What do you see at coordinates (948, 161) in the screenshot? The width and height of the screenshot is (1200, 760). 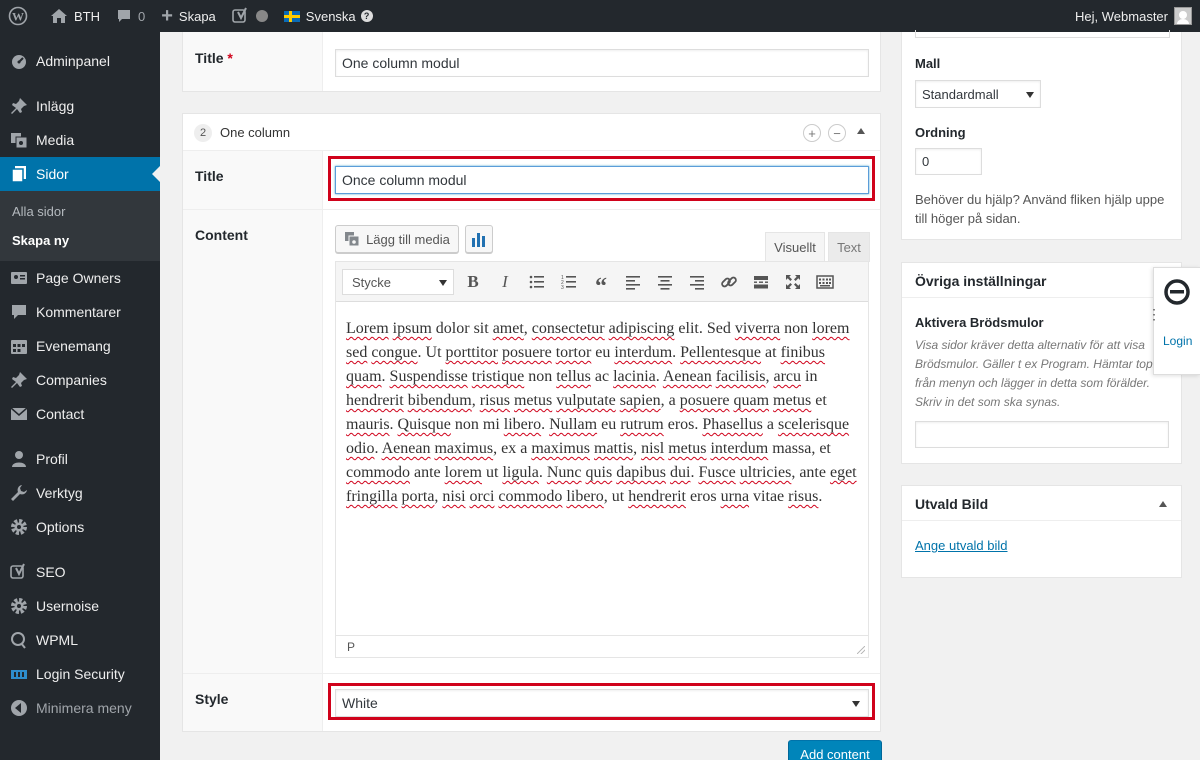 I see `order-input: 0` at bounding box center [948, 161].